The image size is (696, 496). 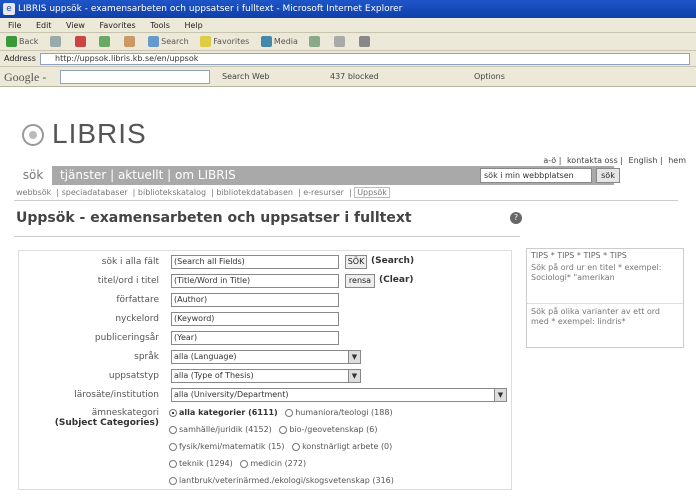 I want to click on refresh-icon, so click(x=105, y=41).